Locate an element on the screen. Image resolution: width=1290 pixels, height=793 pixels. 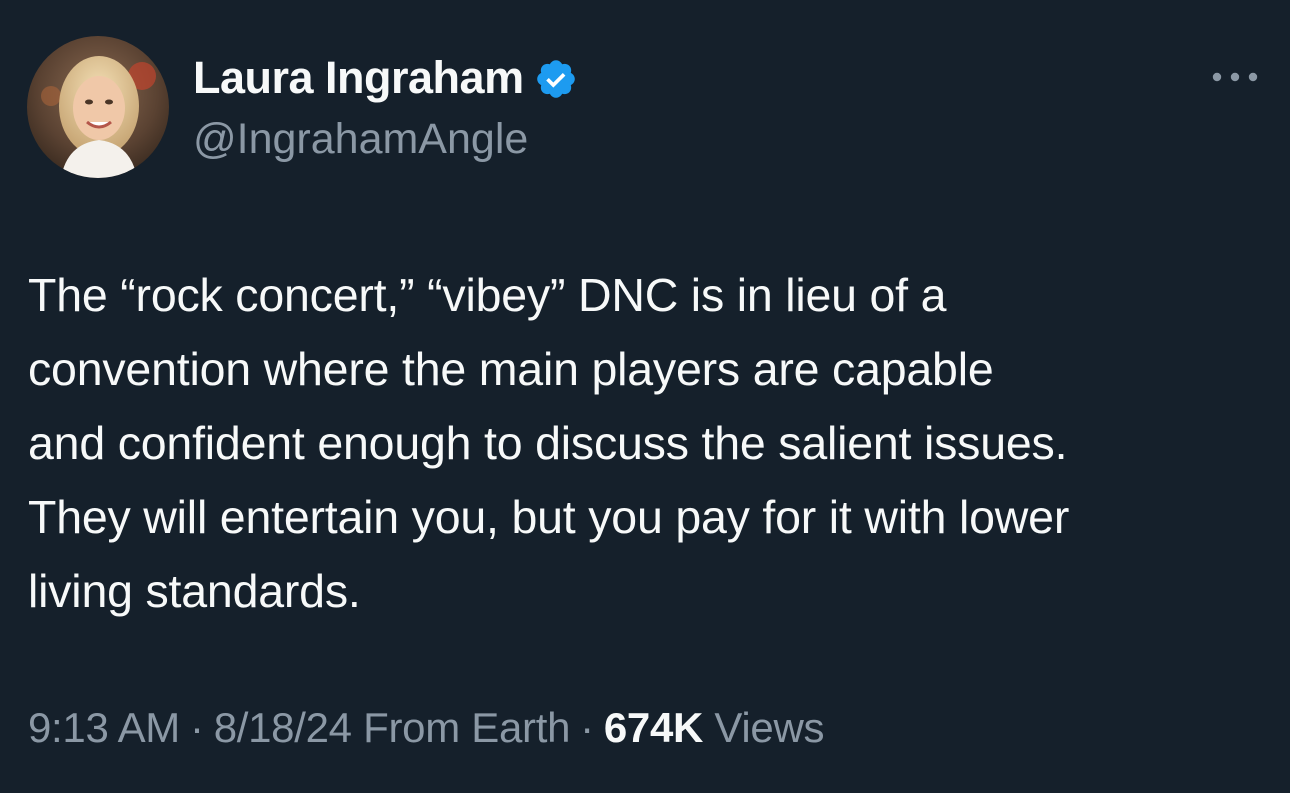
more-options-icon is located at coordinates (1235, 77).